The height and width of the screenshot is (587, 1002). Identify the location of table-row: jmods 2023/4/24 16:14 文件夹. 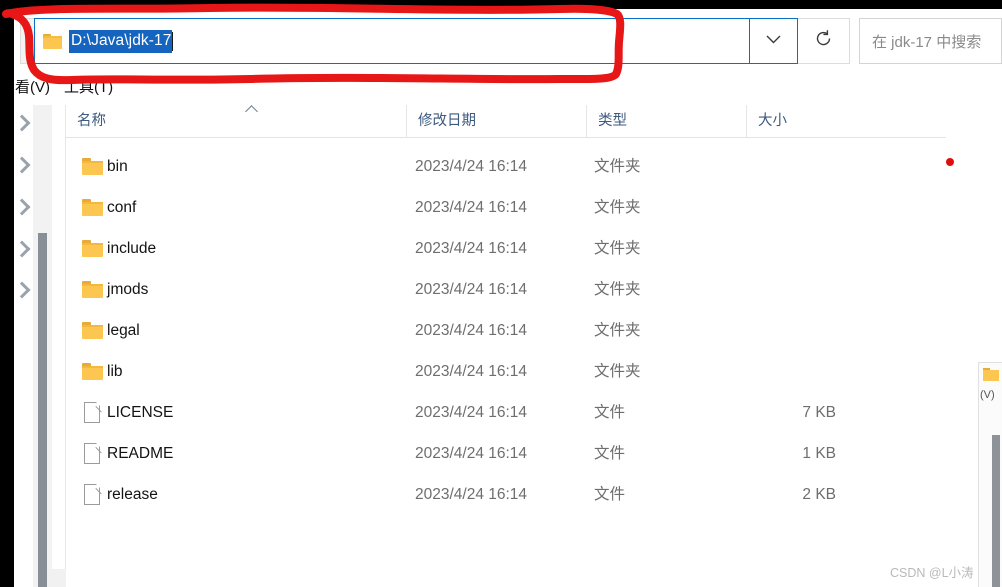
(506, 290).